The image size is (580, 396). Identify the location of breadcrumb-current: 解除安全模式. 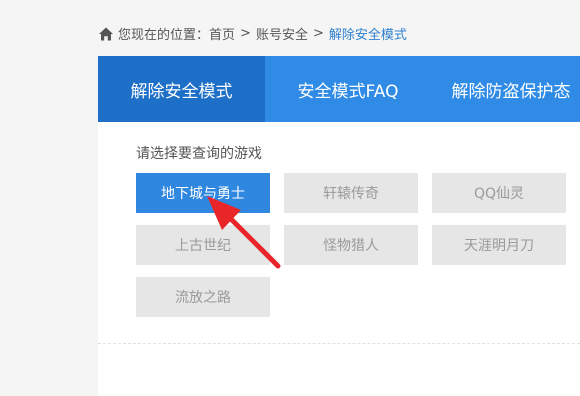
(368, 33).